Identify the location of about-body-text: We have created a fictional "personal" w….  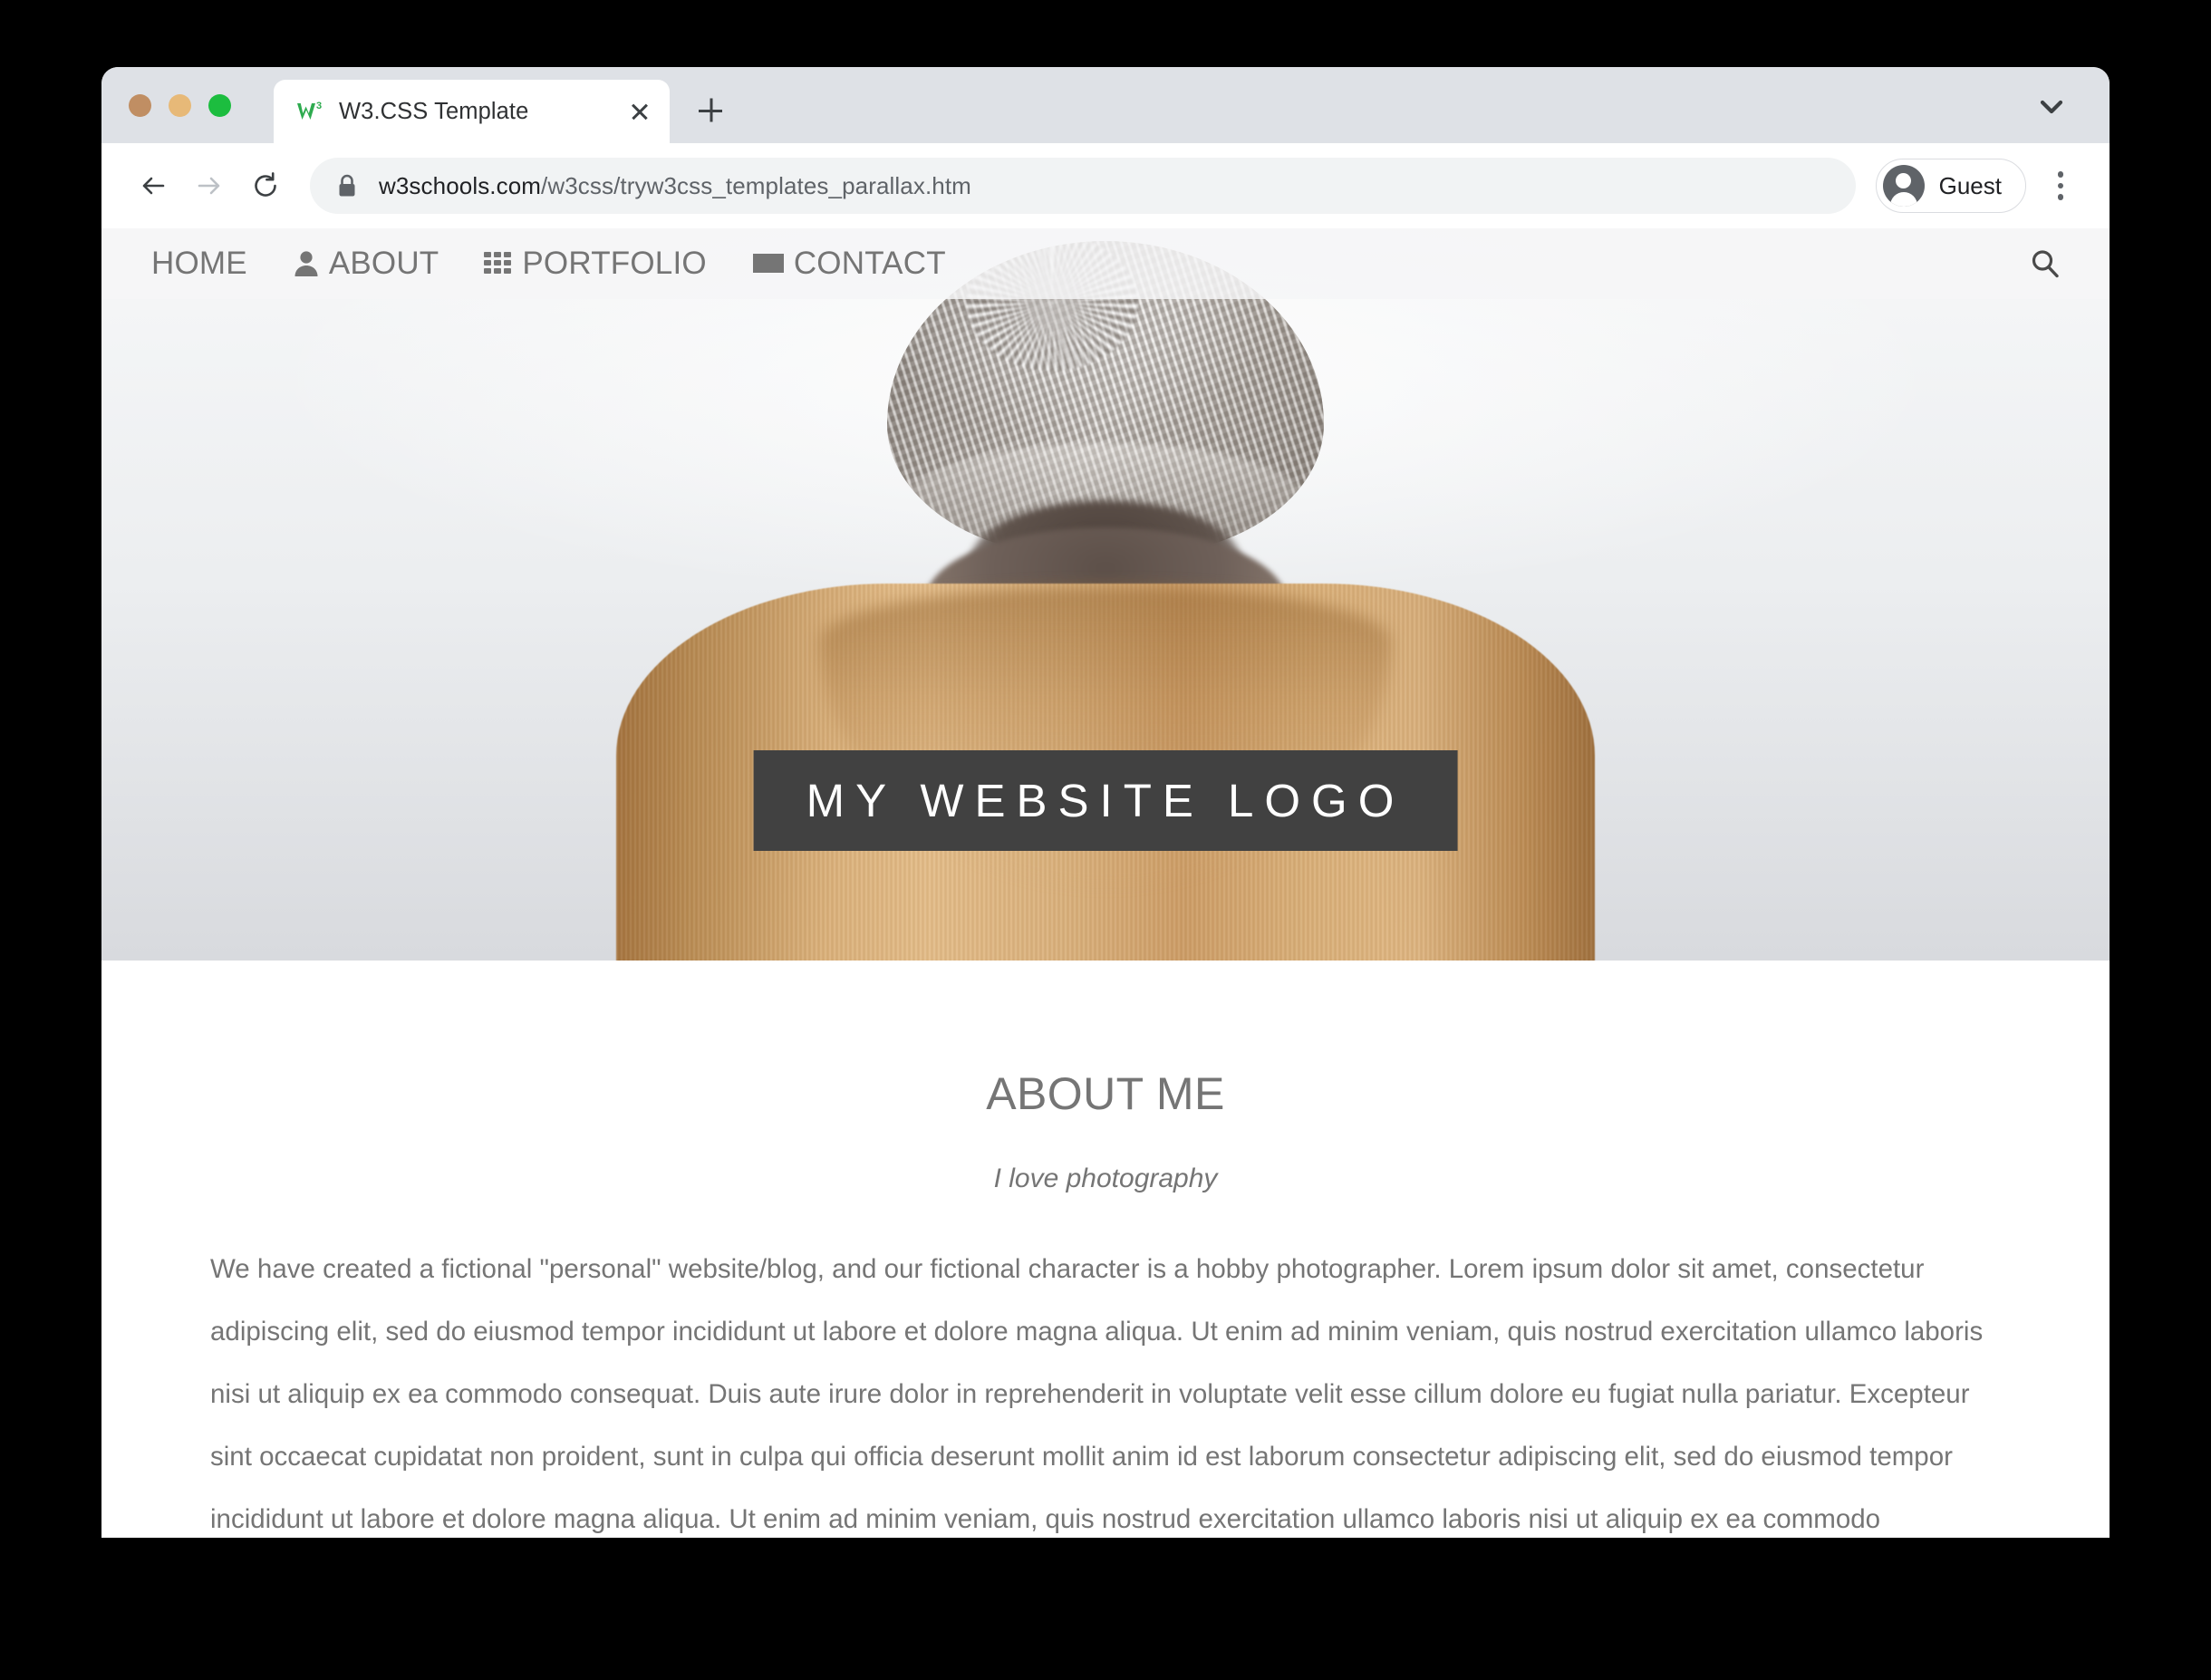
(1097, 1394).